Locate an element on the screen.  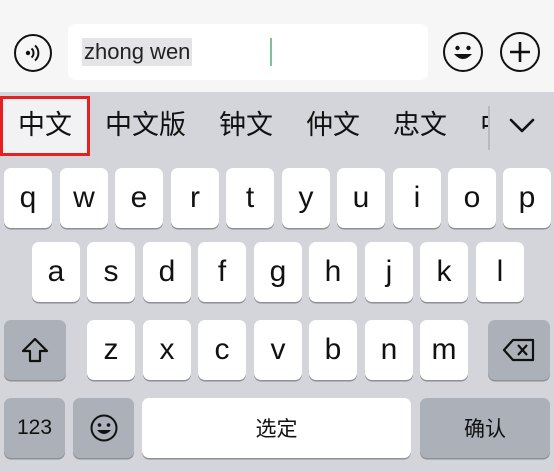
voice-button is located at coordinates (33, 53).